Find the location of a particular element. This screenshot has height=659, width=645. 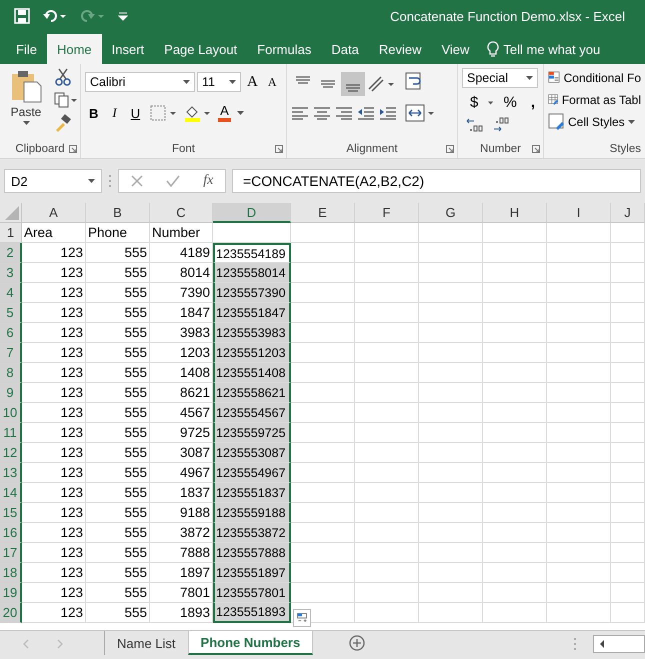

column-header: A is located at coordinates (54, 213).